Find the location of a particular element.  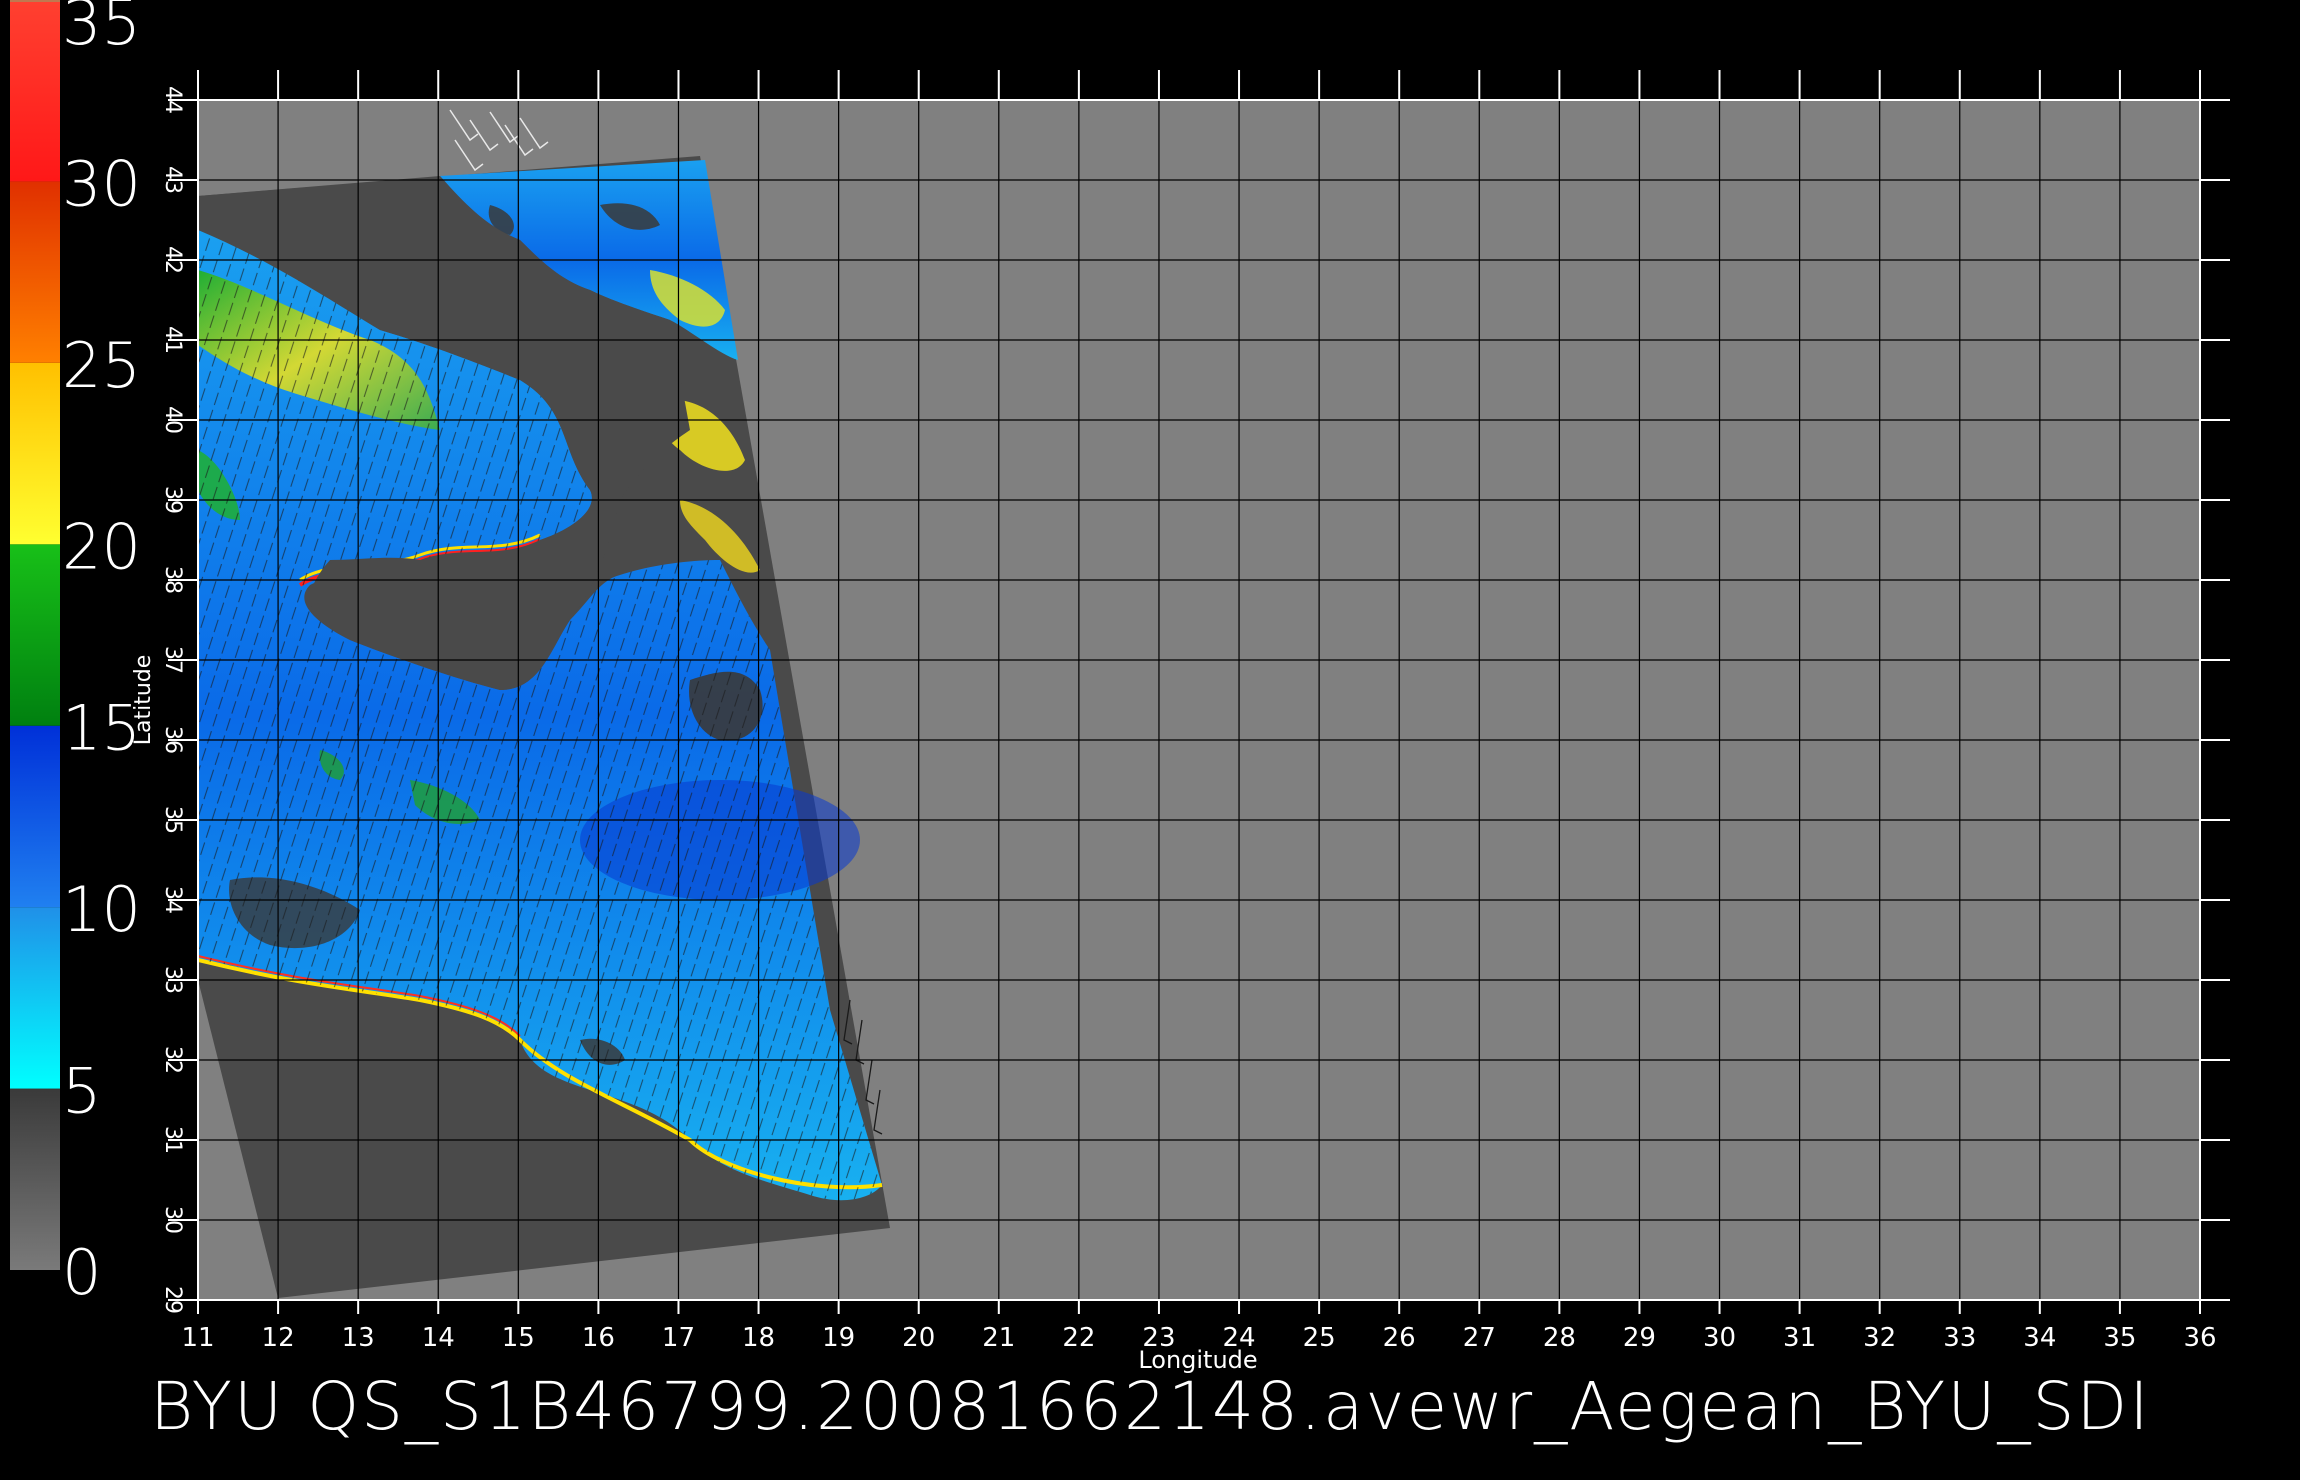

y-tick-label: 43 is located at coordinates (172, 180).